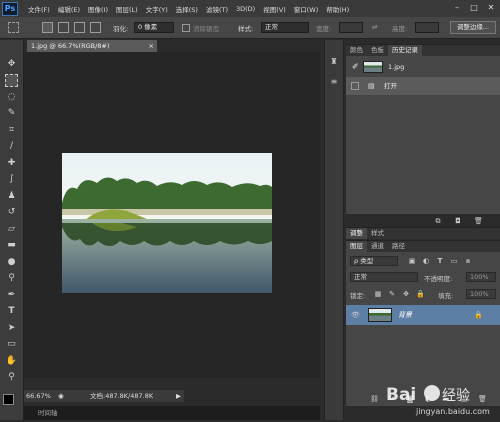  Describe the element at coordinates (423, 134) in the screenshot. I see `history-panel: 颜色 色板 历史记录 ✐ 1.jpg ▤ 打开 ⧉ ◘ 🗑` at that location.